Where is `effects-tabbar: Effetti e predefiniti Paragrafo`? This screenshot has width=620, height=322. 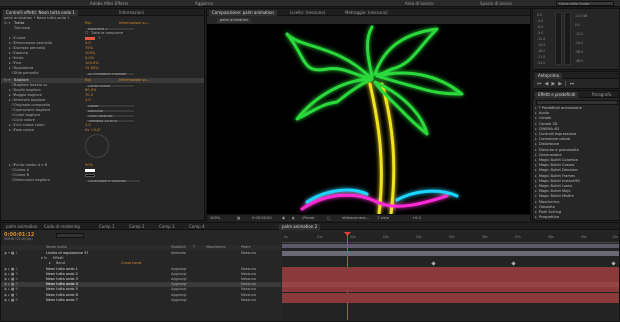 effects-tabbar: Effetti e predefiniti Paragrafo is located at coordinates (576, 94).